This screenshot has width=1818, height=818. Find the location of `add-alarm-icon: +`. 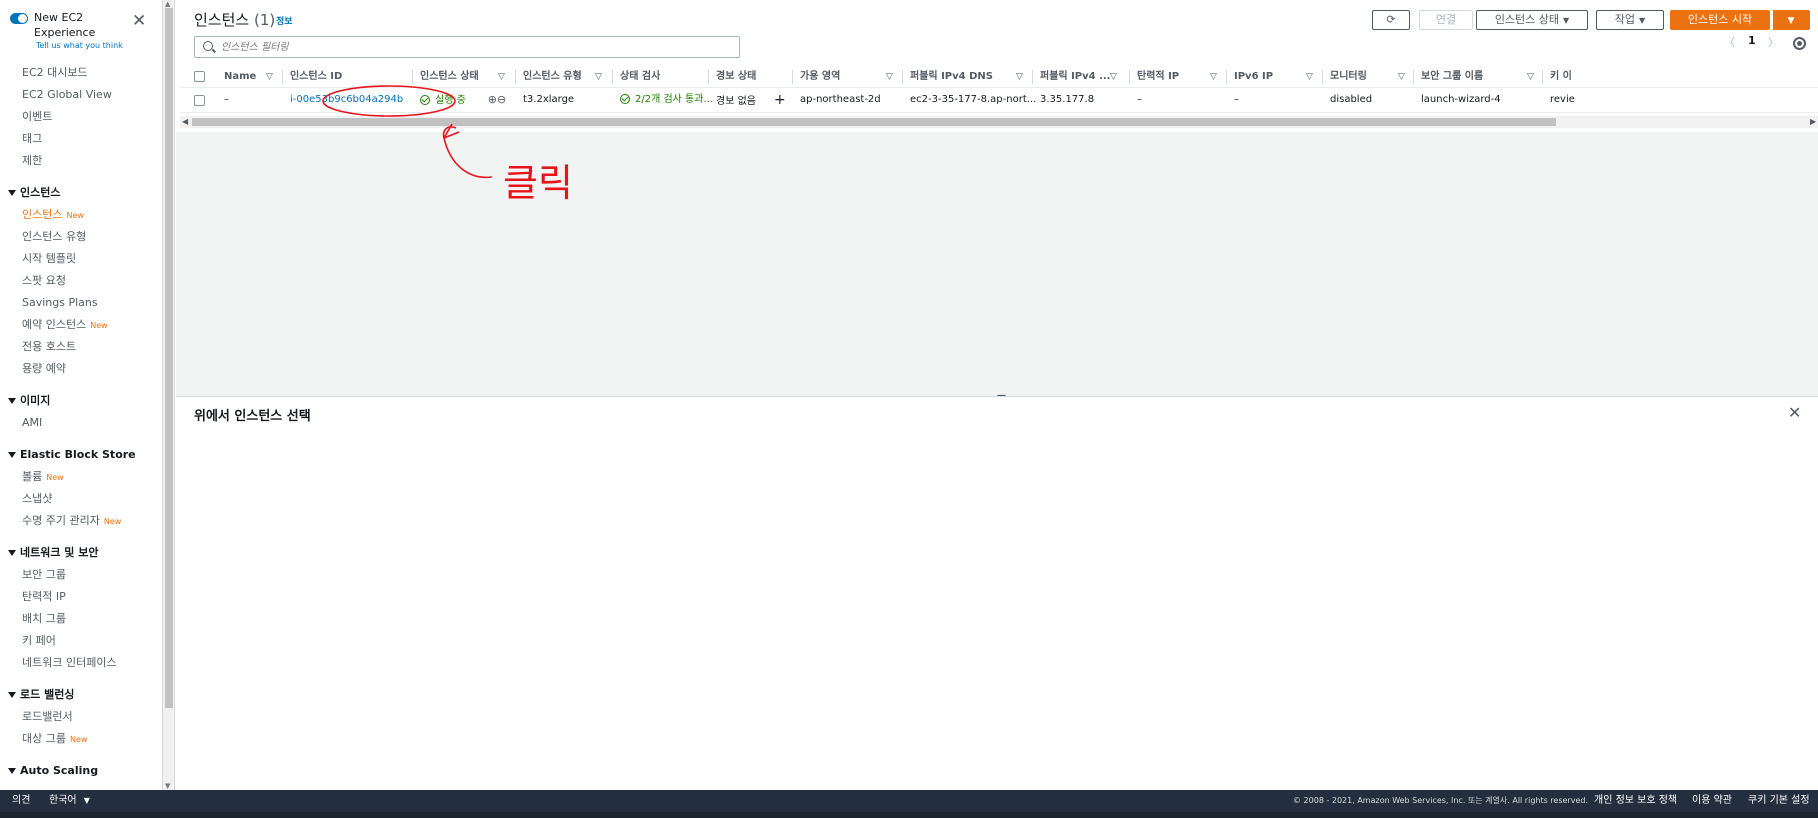

add-alarm-icon: + is located at coordinates (780, 100).